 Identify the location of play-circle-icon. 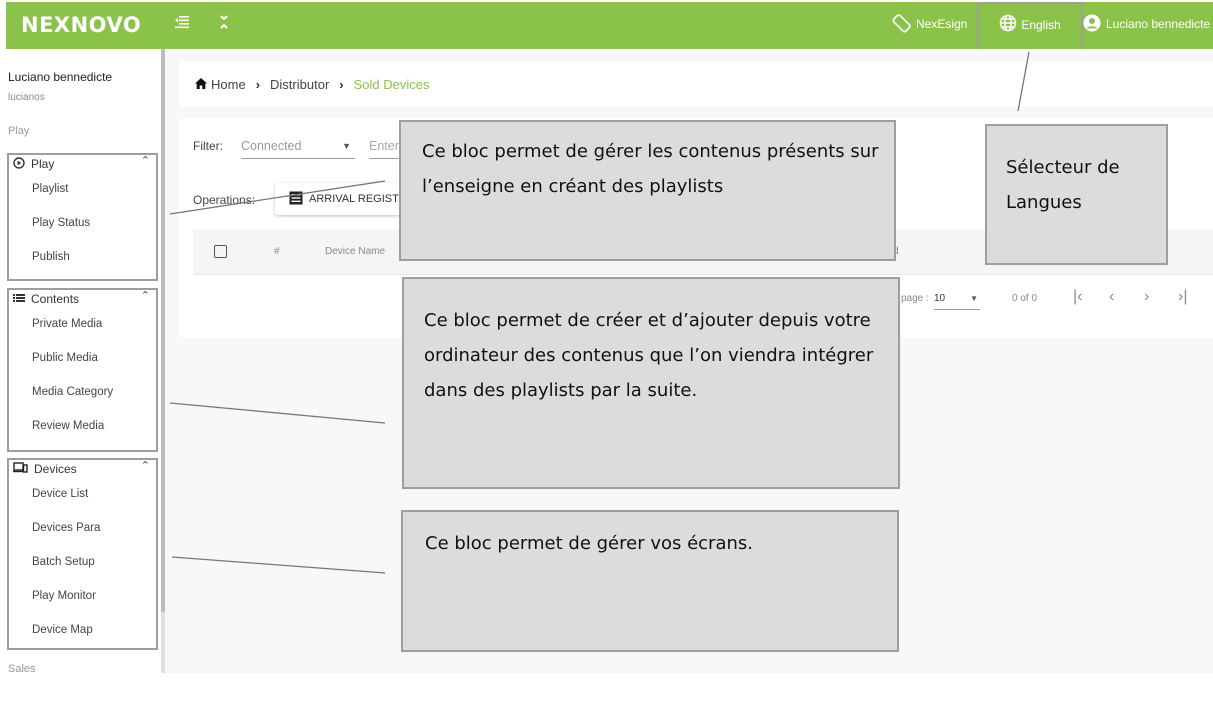
(19, 164).